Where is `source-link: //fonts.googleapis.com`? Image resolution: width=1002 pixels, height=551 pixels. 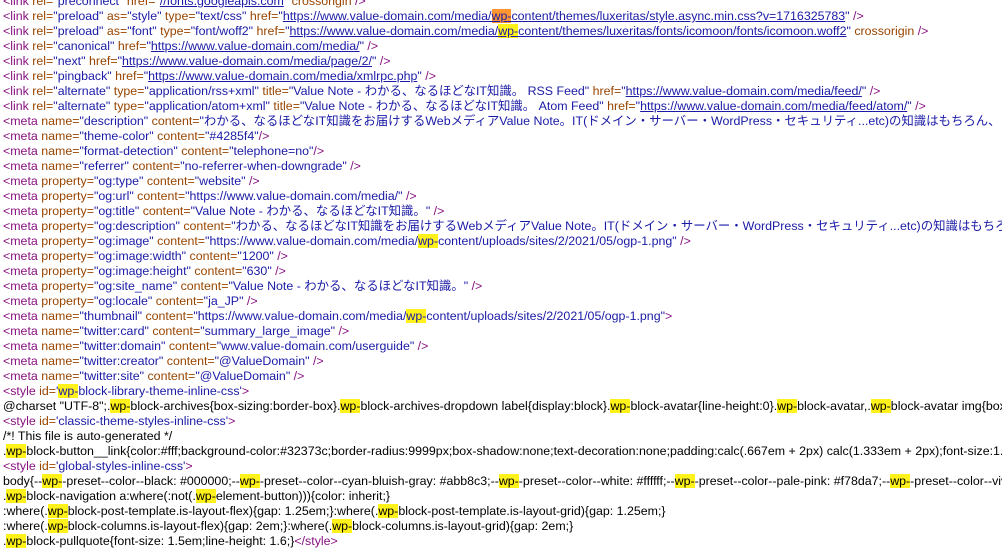
source-link: //fonts.googleapis.com is located at coordinates (222, 4).